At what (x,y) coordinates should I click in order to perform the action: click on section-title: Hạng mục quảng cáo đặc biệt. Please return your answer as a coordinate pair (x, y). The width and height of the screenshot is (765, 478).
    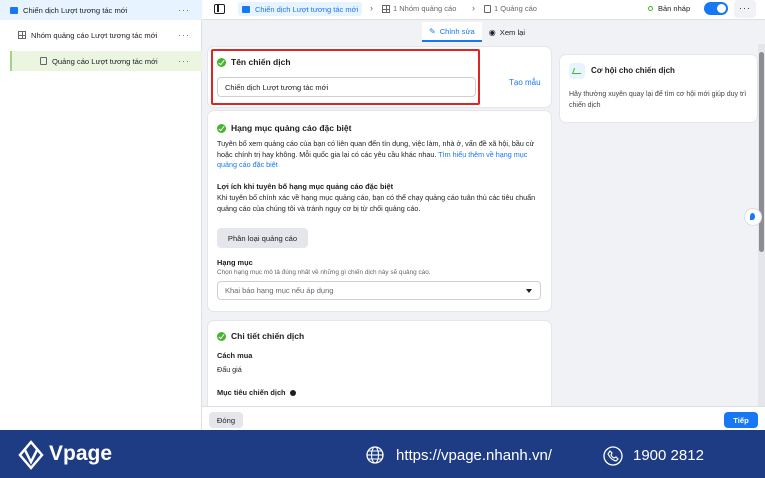
    Looking at the image, I should click on (291, 128).